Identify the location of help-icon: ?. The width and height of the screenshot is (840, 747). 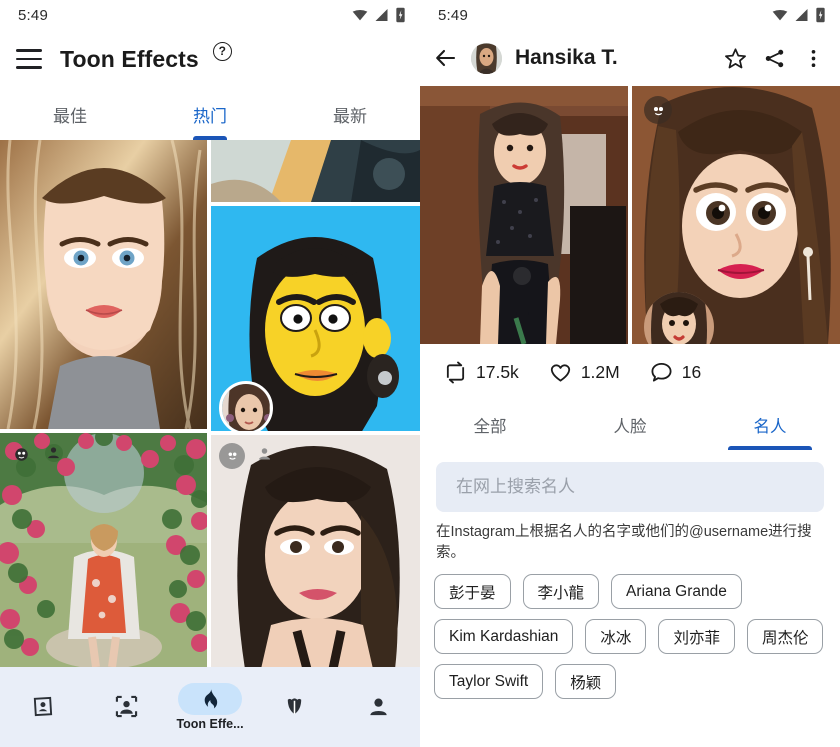
(222, 51).